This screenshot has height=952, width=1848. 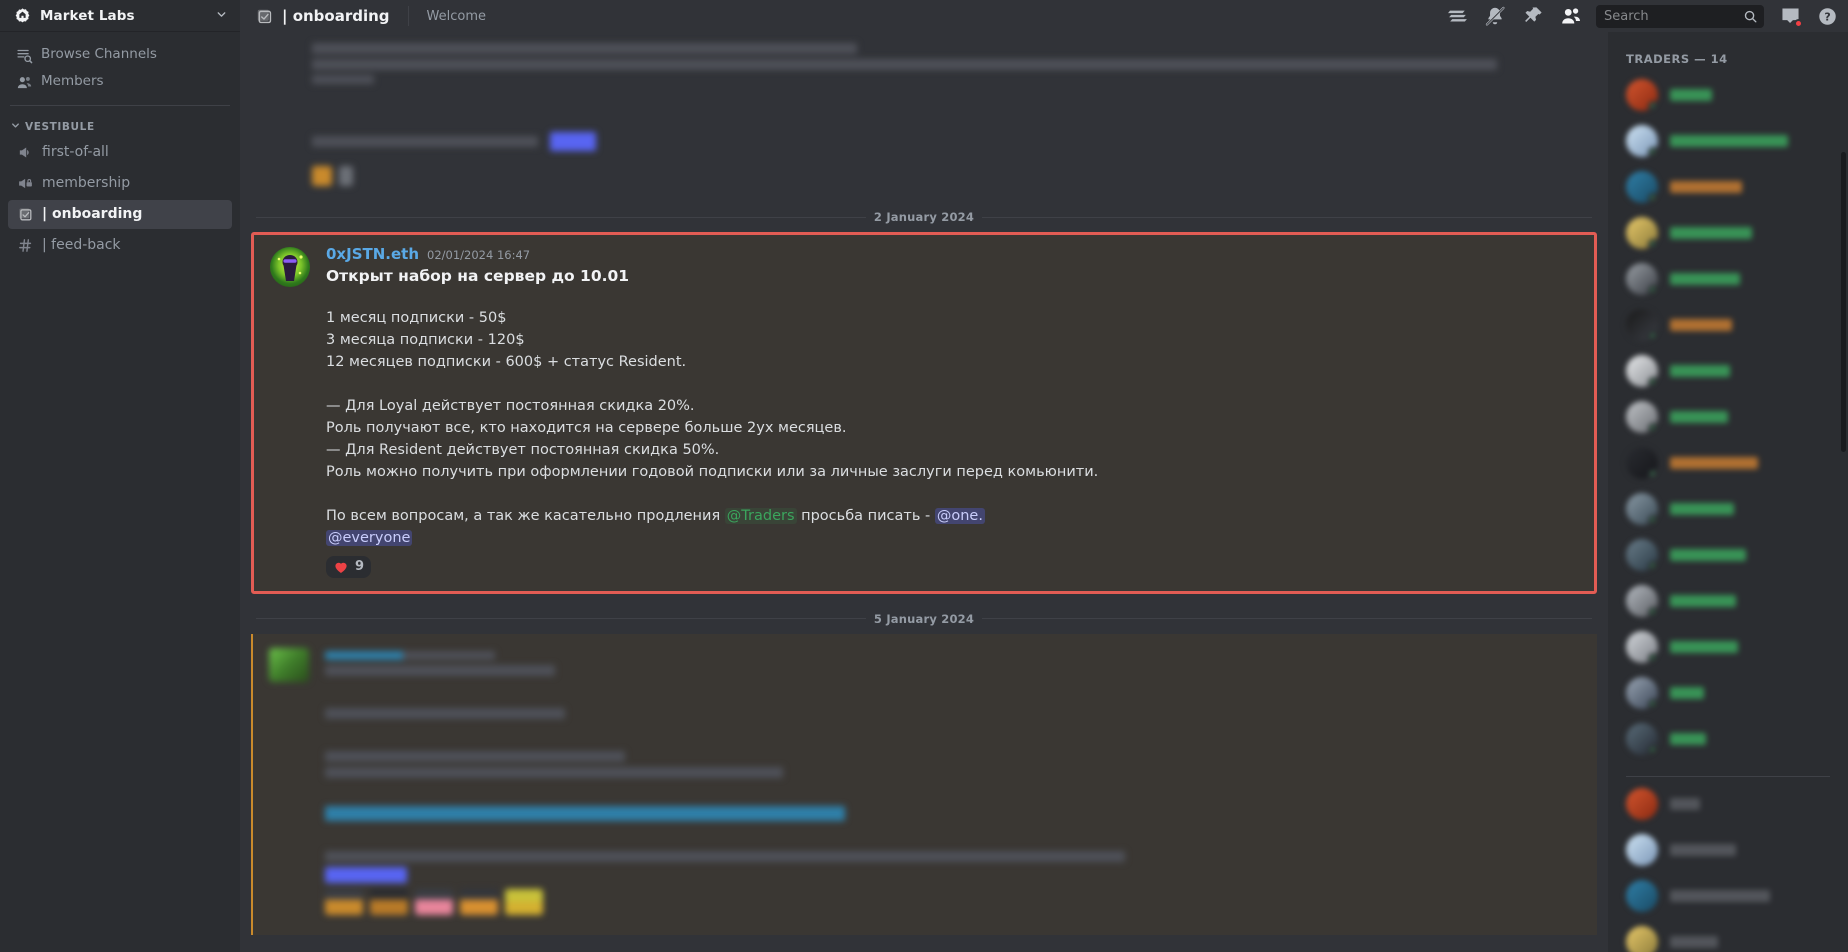 What do you see at coordinates (1827, 16) in the screenshot?
I see `help-circle-icon: ?` at bounding box center [1827, 16].